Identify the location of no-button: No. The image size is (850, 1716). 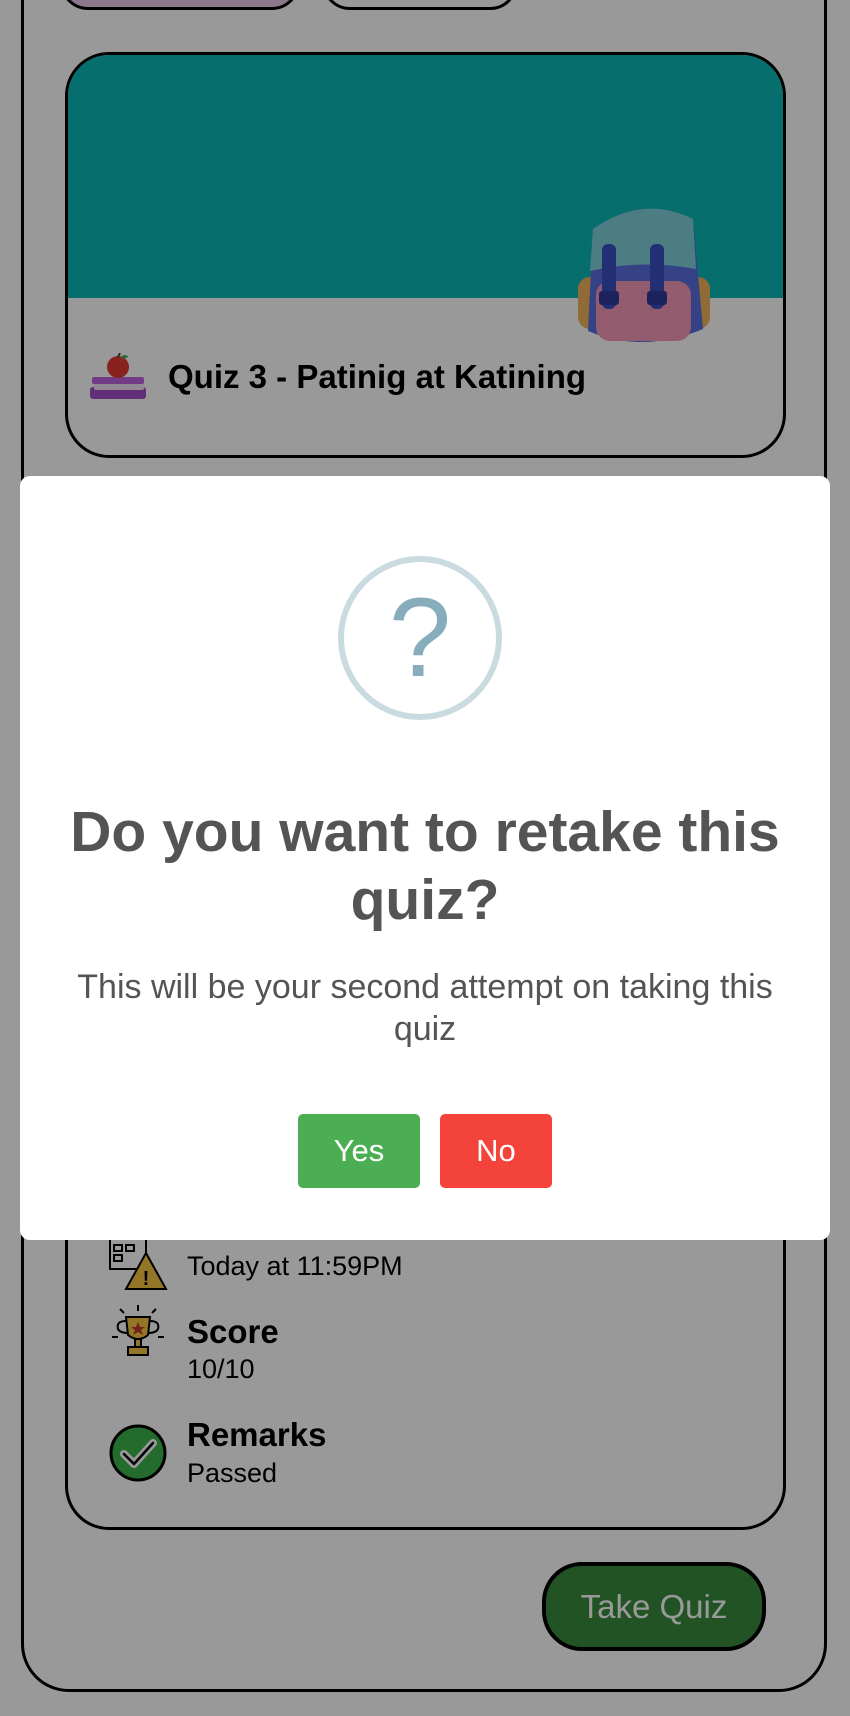
(496, 1151).